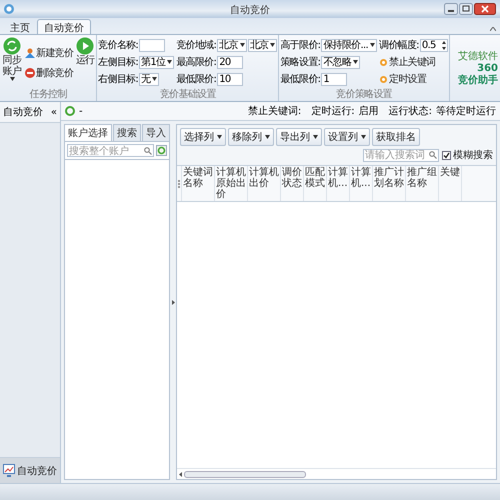 The height and width of the screenshot is (500, 500). I want to click on collapse-icon, so click(493, 29).